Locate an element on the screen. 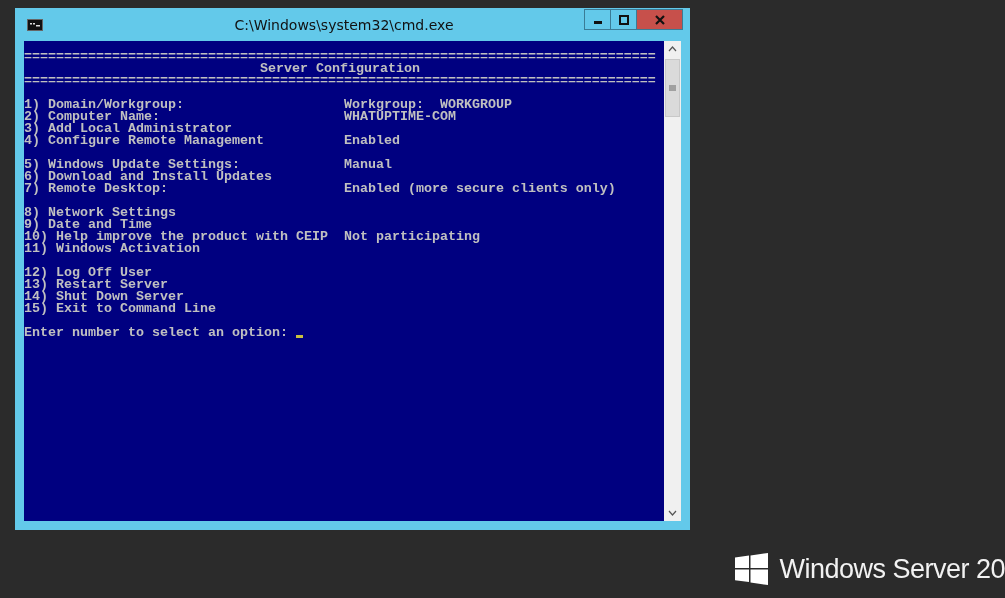  window-title: C:\Windows\system32\cmd.exe is located at coordinates (344, 25).